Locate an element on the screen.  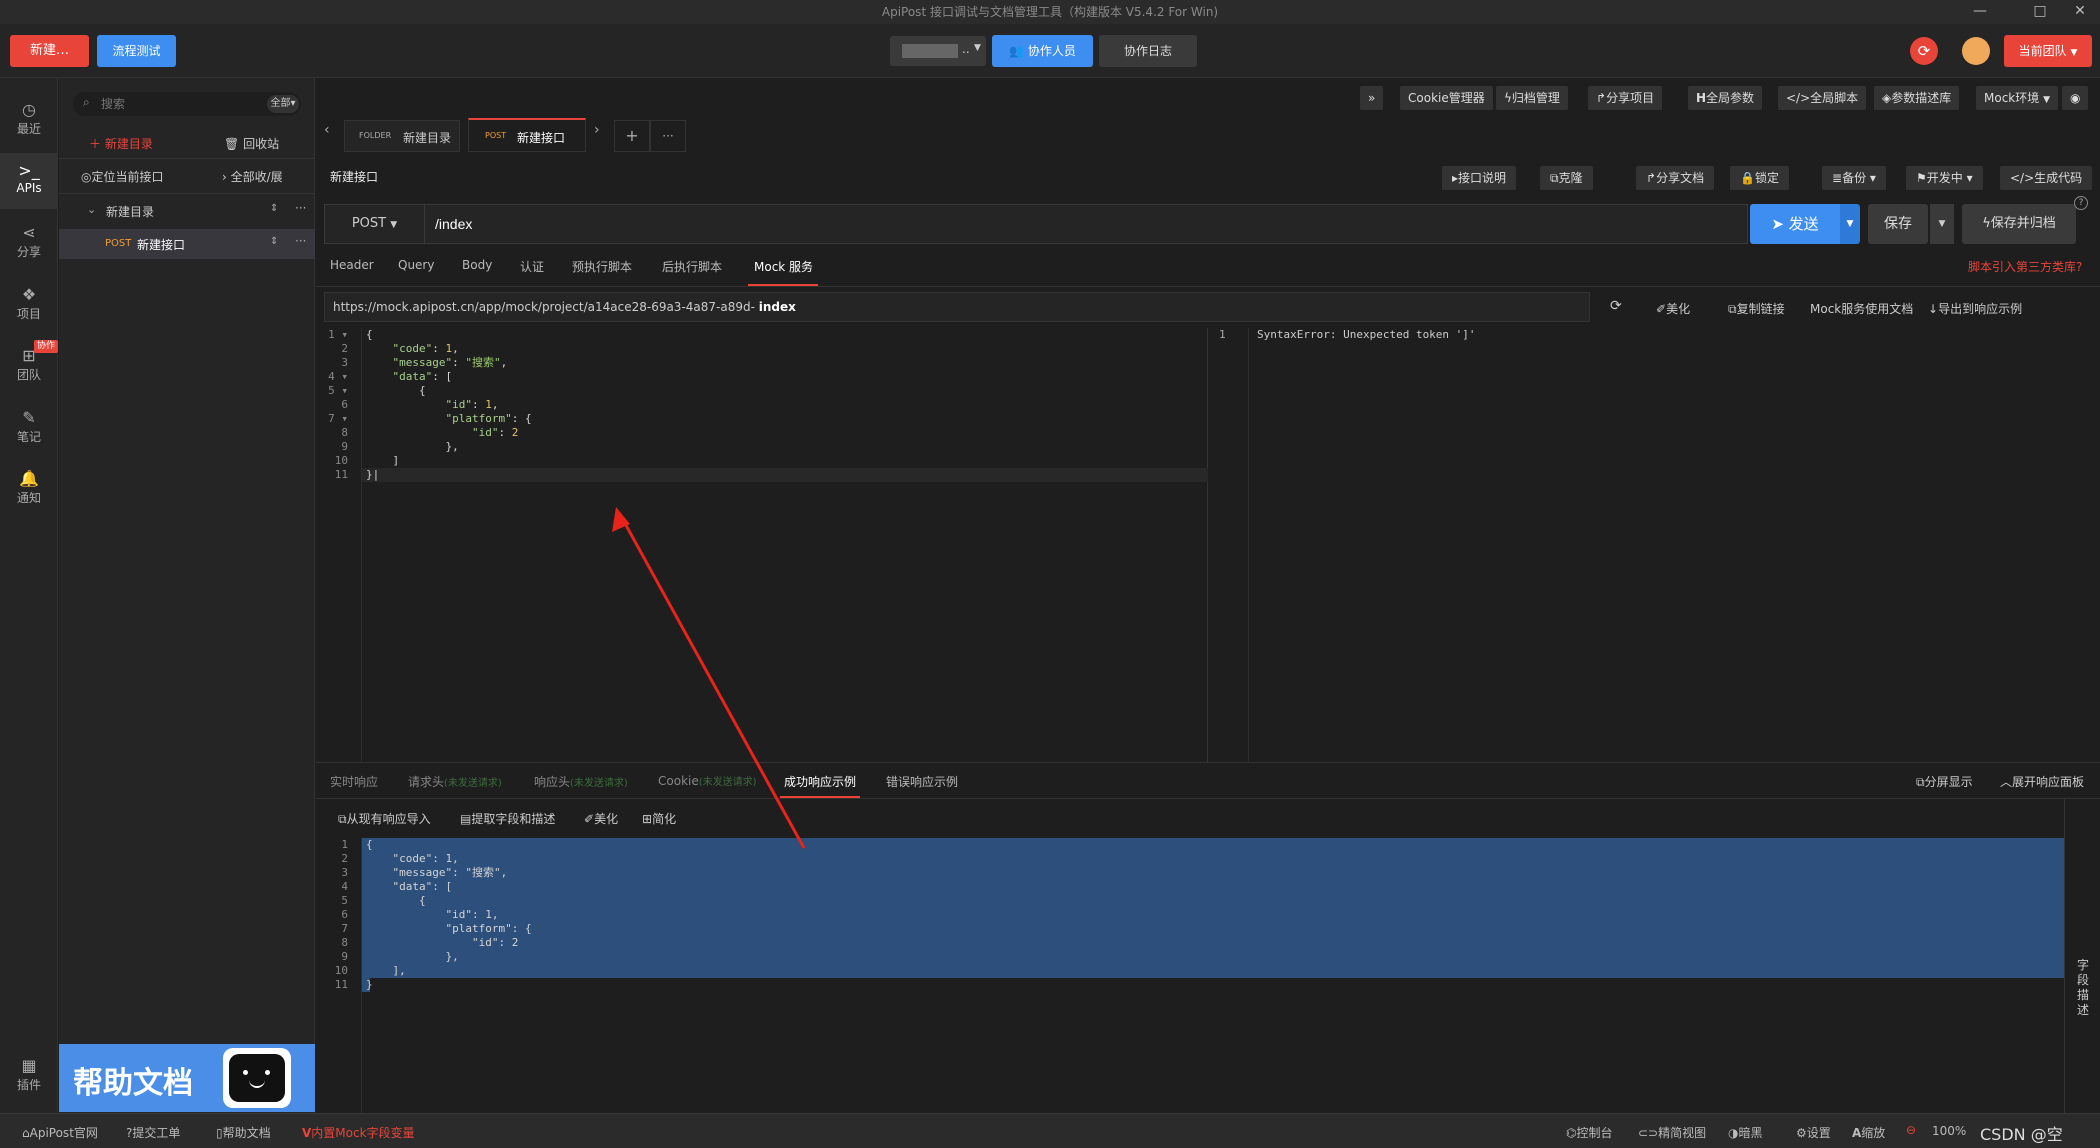
rail-notify: 🔔 通知 is located at coordinates (29, 489).